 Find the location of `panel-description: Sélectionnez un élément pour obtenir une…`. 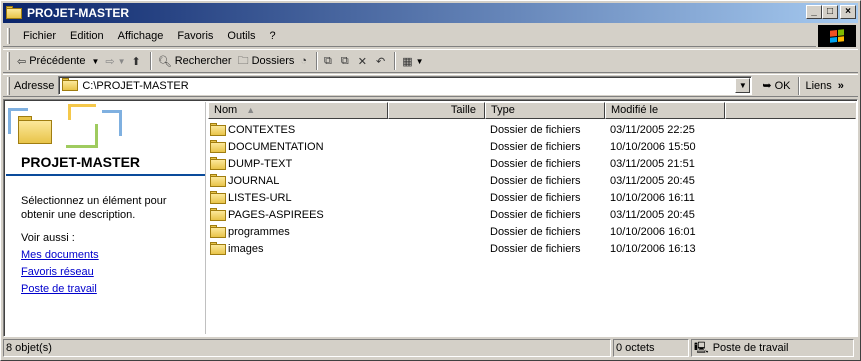

panel-description: Sélectionnez un élément pour obtenir une… is located at coordinates (94, 208).